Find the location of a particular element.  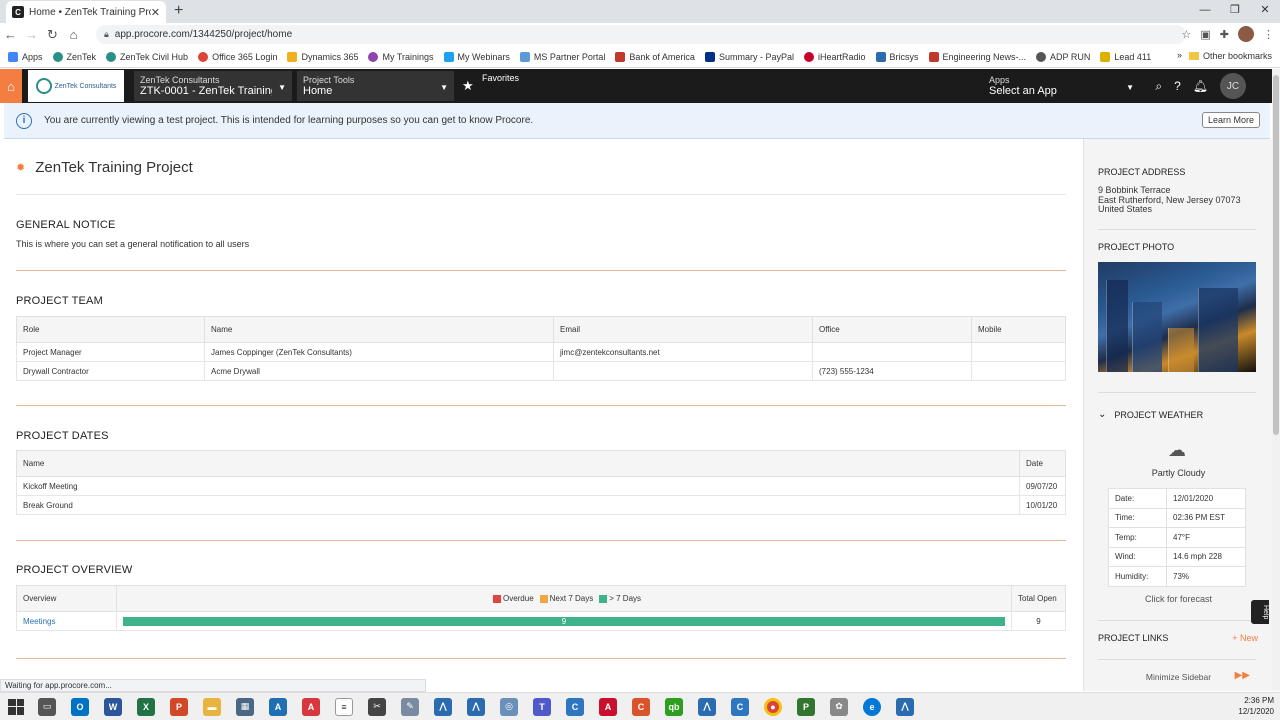

bookmark-boa: Bank of America is located at coordinates (655, 56).